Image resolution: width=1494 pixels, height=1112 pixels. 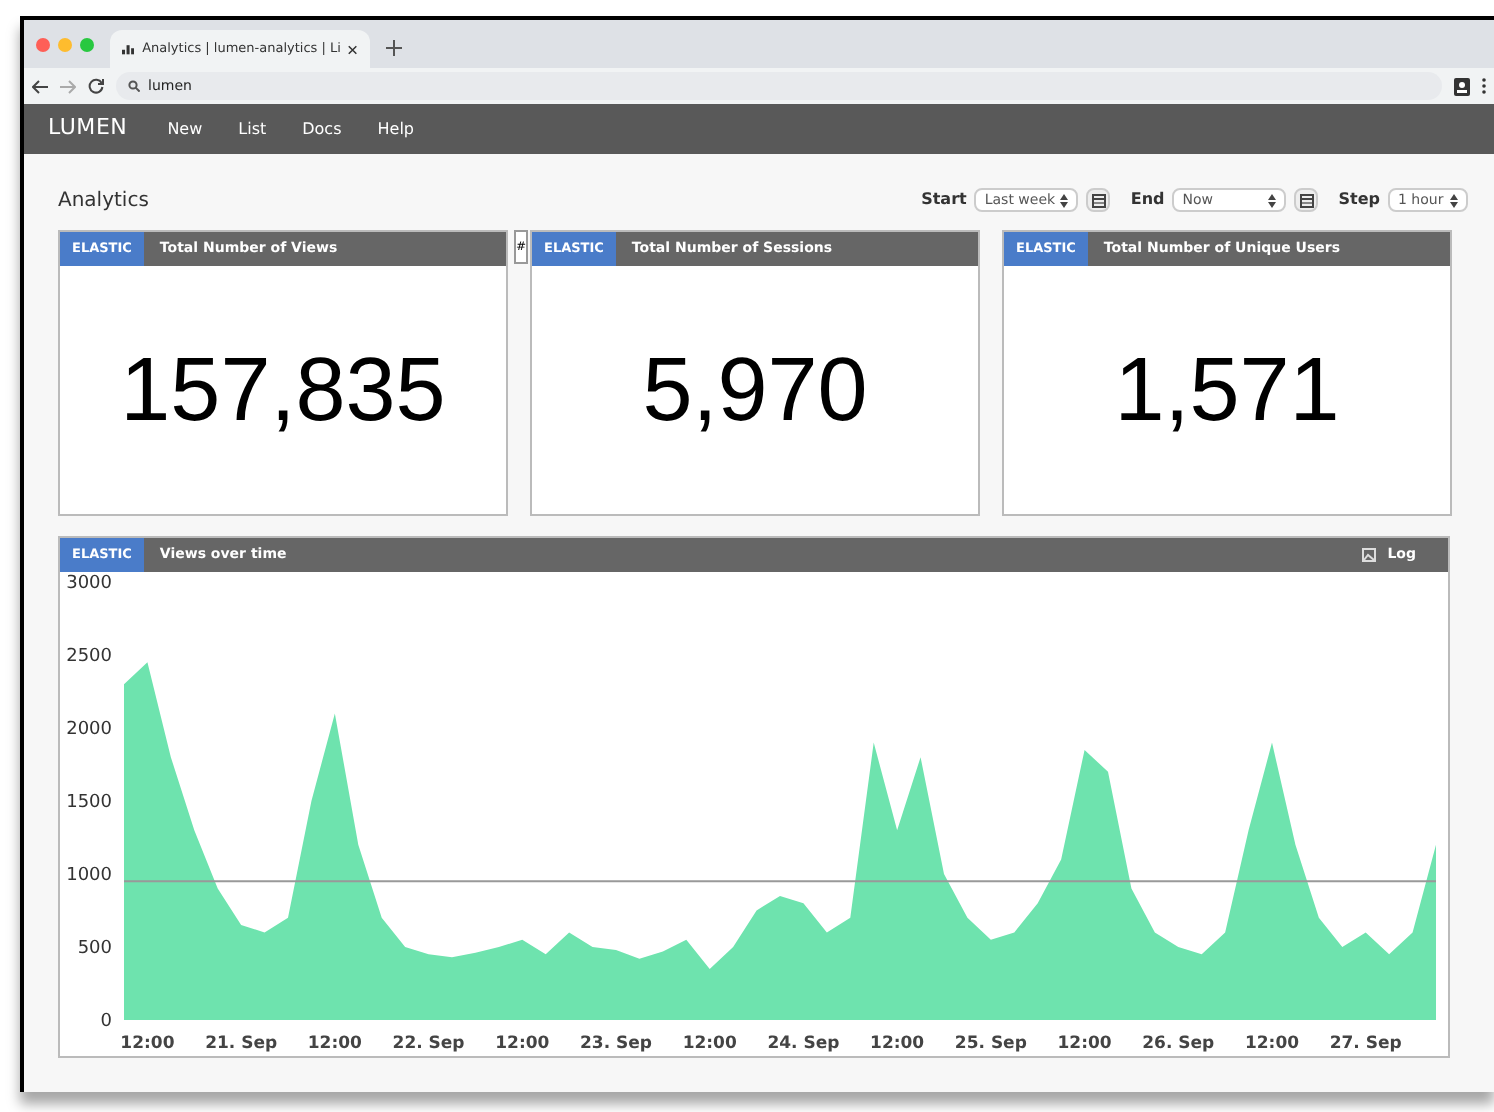 I want to click on y-tick-label: 2000, so click(x=89, y=730).